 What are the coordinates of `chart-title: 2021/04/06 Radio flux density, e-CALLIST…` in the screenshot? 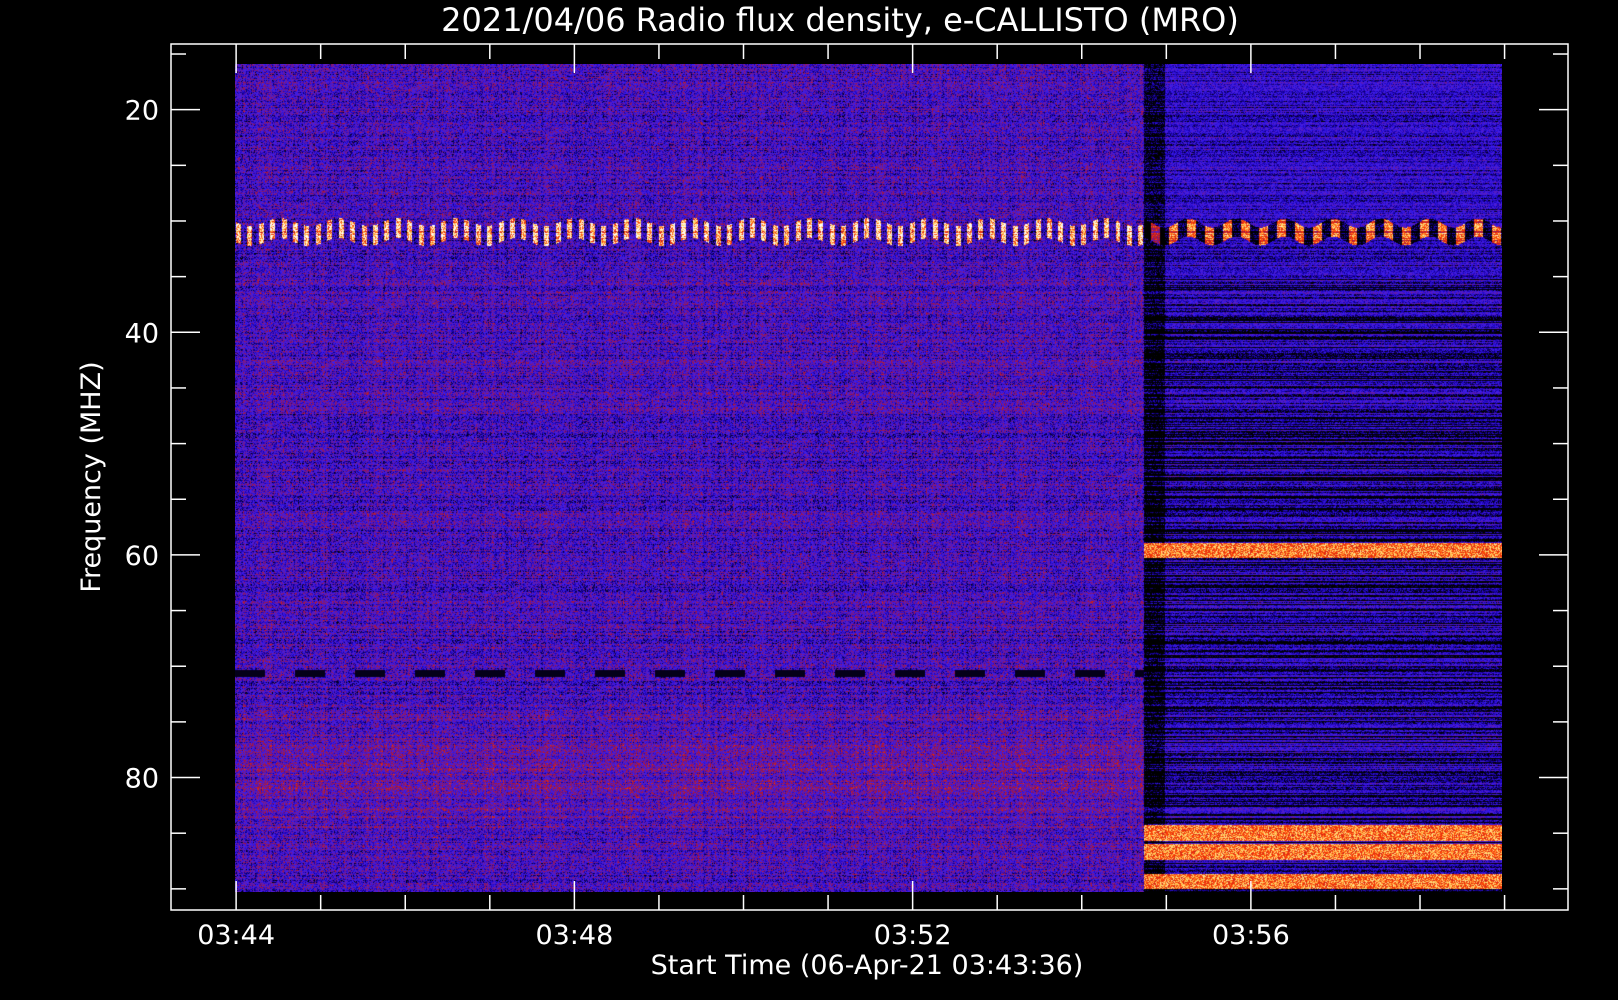 It's located at (840, 20).